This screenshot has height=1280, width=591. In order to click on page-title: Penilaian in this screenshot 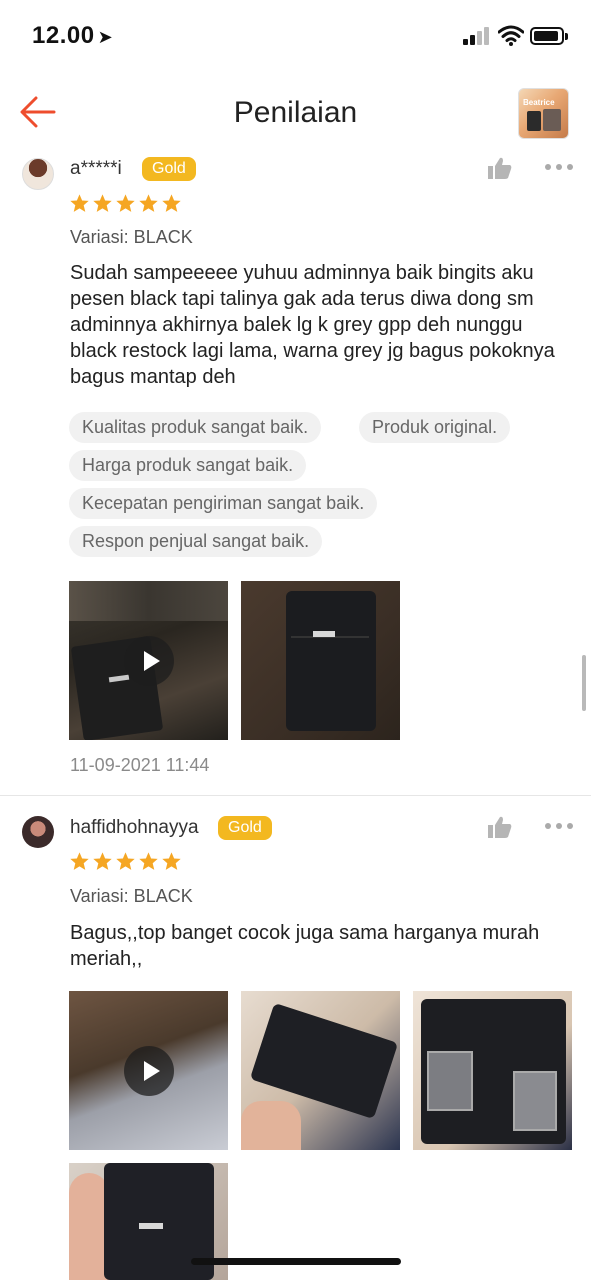, I will do `click(295, 112)`.